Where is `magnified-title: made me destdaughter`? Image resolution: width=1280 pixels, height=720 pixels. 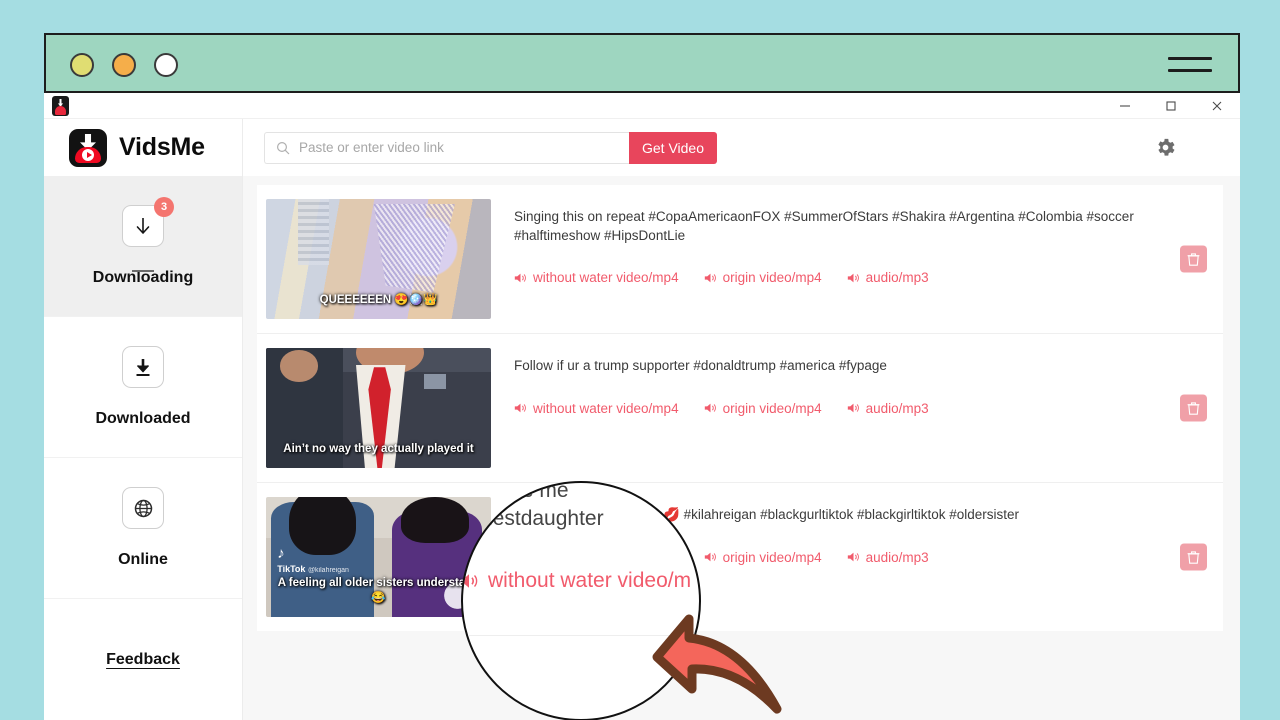
magnified-title: made me destdaughter is located at coordinates (542, 506).